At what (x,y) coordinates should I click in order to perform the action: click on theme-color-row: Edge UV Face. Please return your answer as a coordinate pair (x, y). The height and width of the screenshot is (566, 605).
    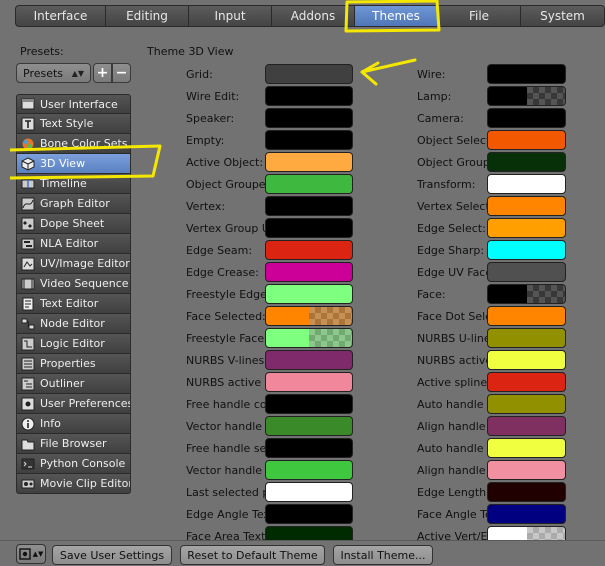
    Looking at the image, I should click on (491, 272).